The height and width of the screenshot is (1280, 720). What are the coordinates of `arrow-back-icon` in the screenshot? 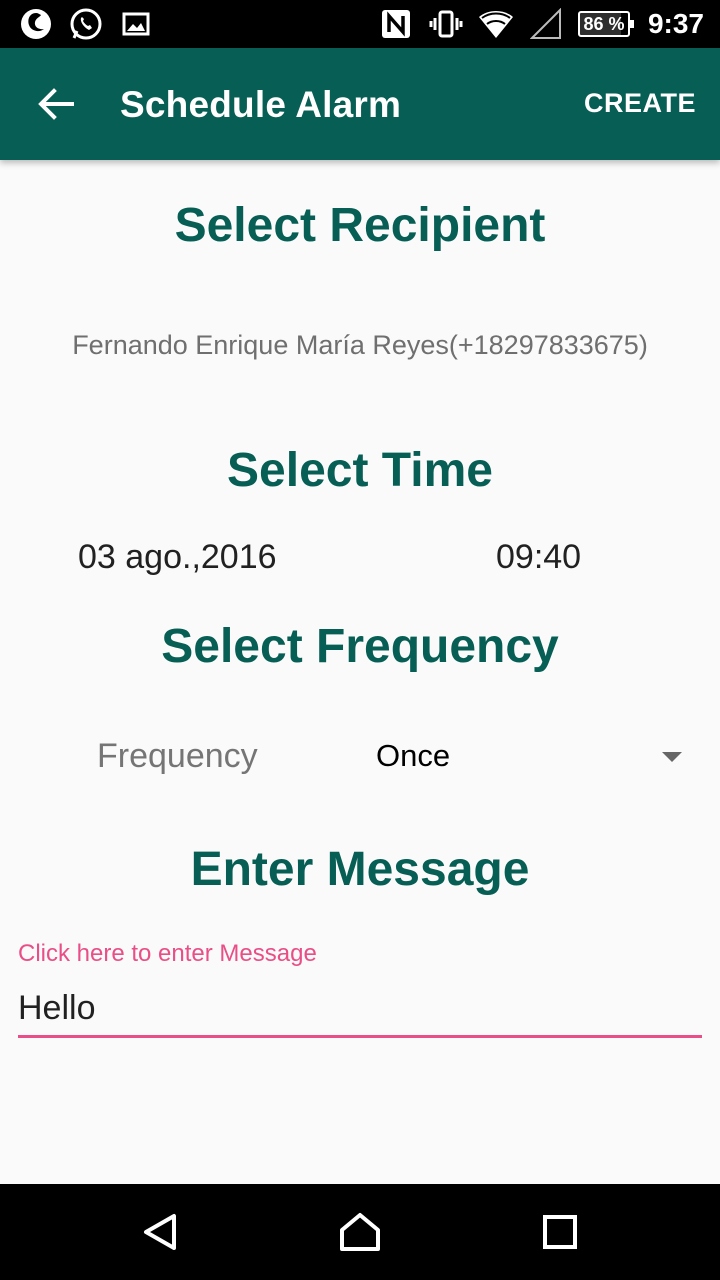 It's located at (56, 104).